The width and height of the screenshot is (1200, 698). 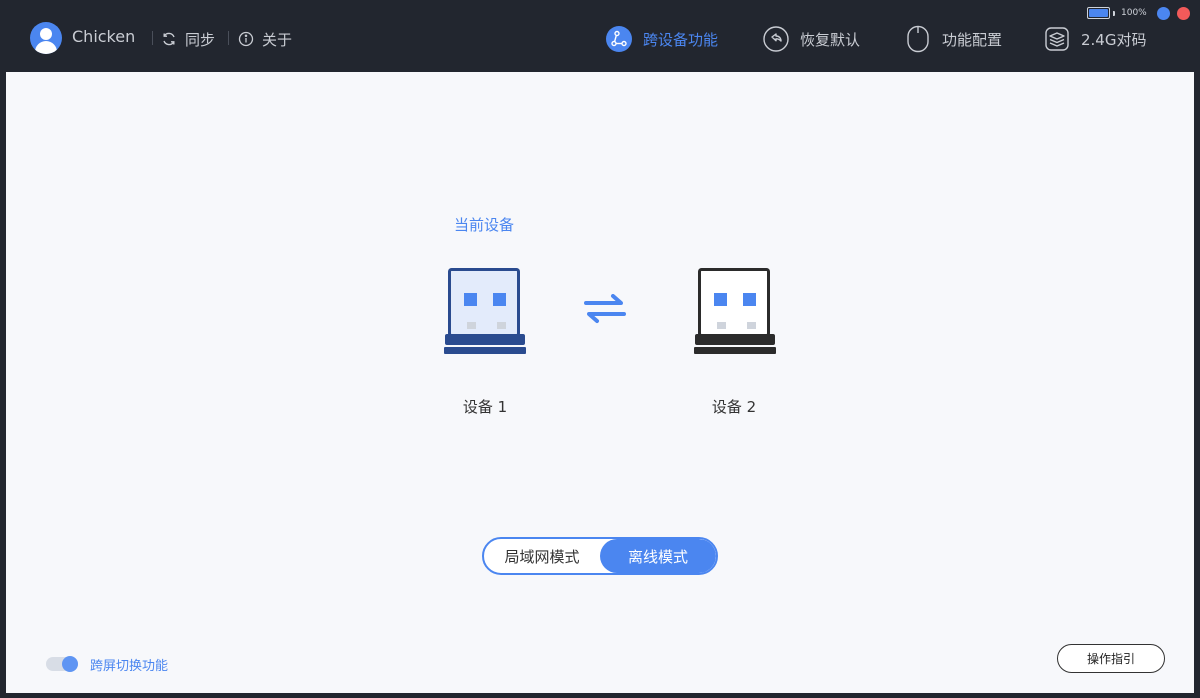 What do you see at coordinates (658, 556) in the screenshot?
I see `offline-mode-button: 离线模式` at bounding box center [658, 556].